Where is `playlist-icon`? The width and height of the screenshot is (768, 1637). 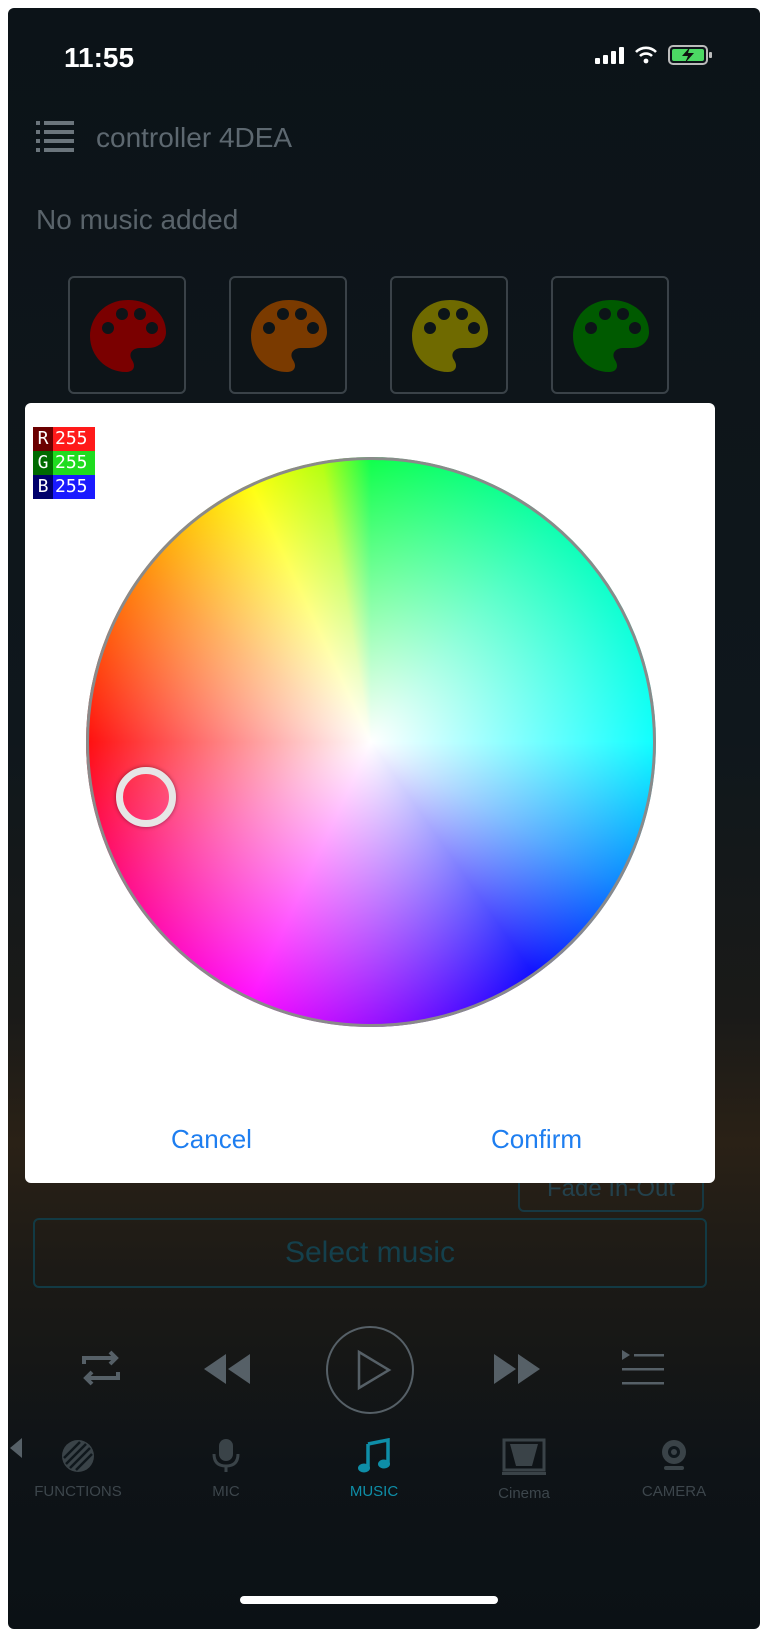 playlist-icon is located at coordinates (643, 1370).